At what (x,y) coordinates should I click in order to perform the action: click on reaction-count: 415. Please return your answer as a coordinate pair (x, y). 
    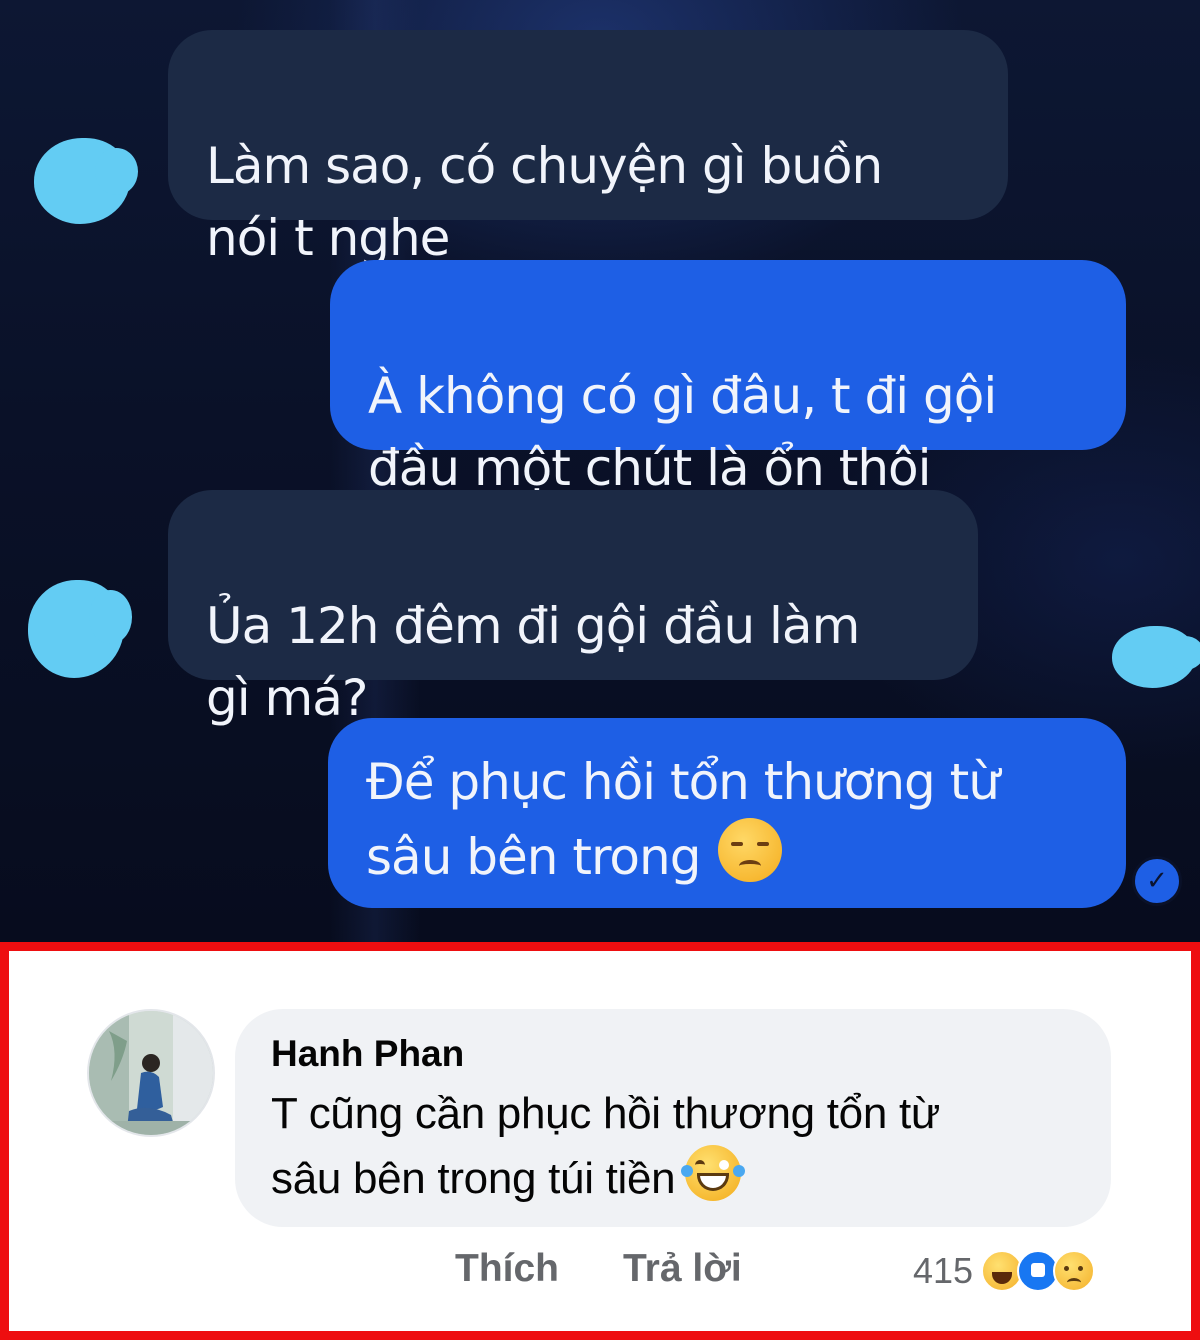
    Looking at the image, I should click on (943, 1270).